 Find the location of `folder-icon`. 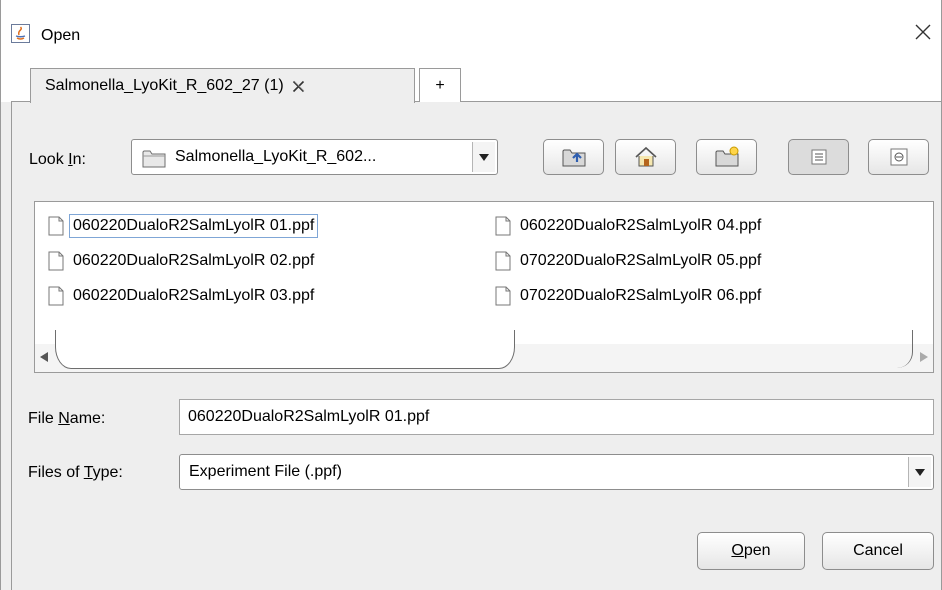

folder-icon is located at coordinates (154, 159).